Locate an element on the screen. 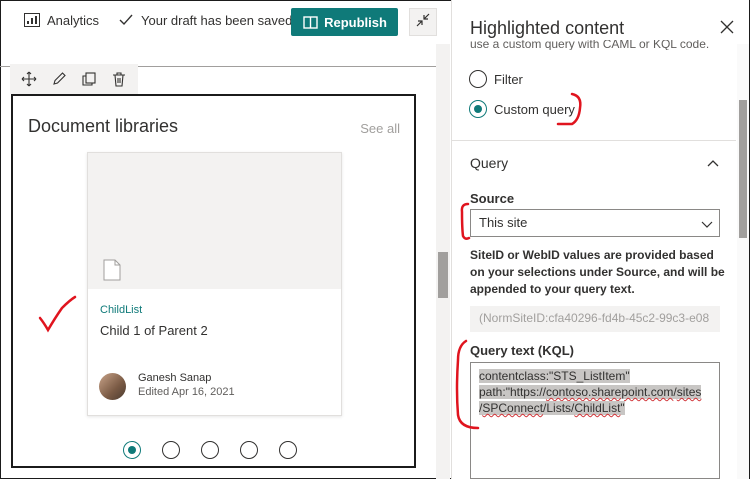 The height and width of the screenshot is (479, 750). collapse-button is located at coordinates (423, 22).